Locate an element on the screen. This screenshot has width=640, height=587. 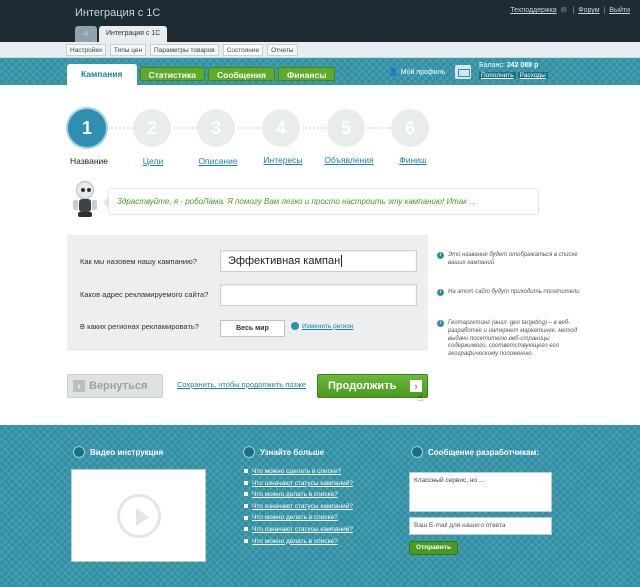
site-address-label: Каков адрес рекламируемого сайта? is located at coordinates (144, 294).